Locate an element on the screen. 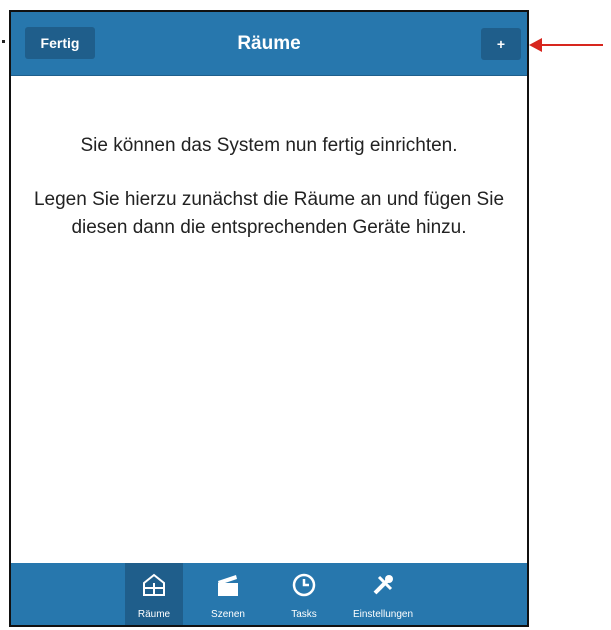  tab-label: Szenen is located at coordinates (228, 614).